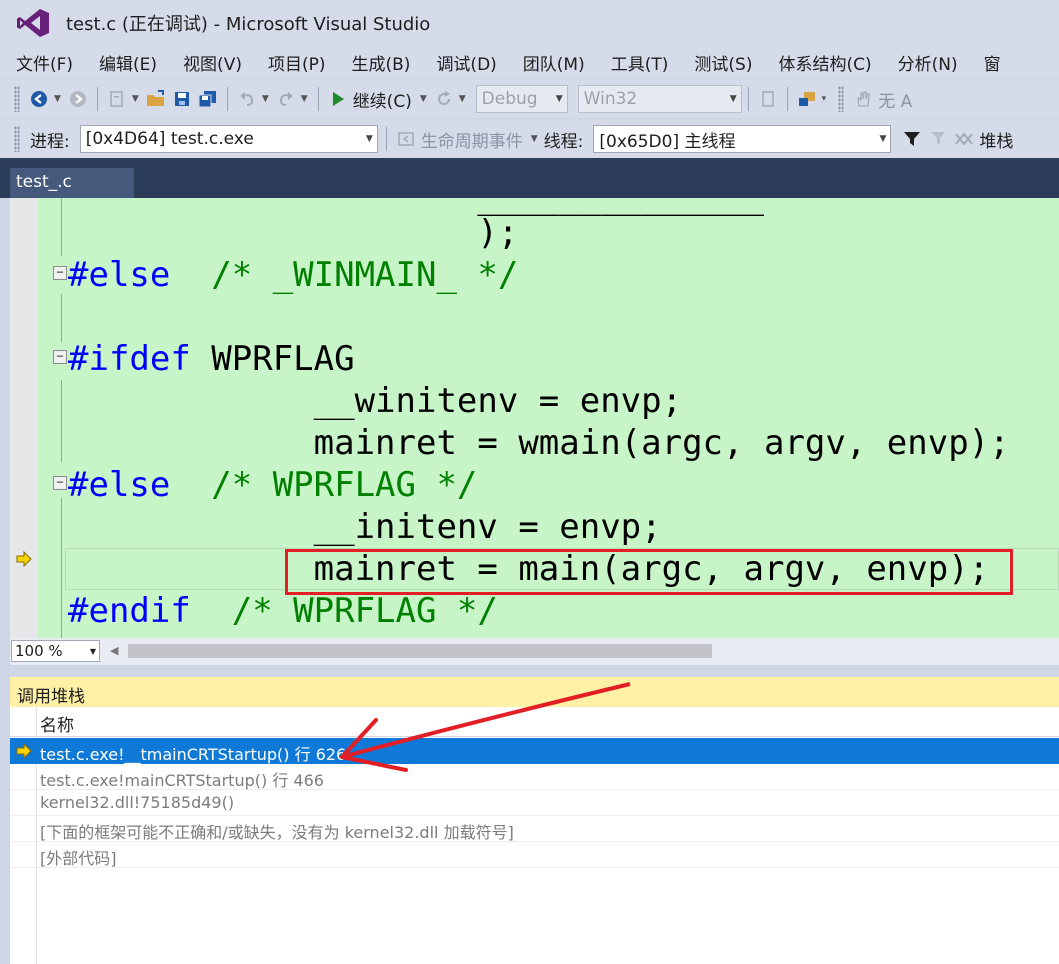 The width and height of the screenshot is (1059, 964). I want to click on process-label: 进程:, so click(50, 141).